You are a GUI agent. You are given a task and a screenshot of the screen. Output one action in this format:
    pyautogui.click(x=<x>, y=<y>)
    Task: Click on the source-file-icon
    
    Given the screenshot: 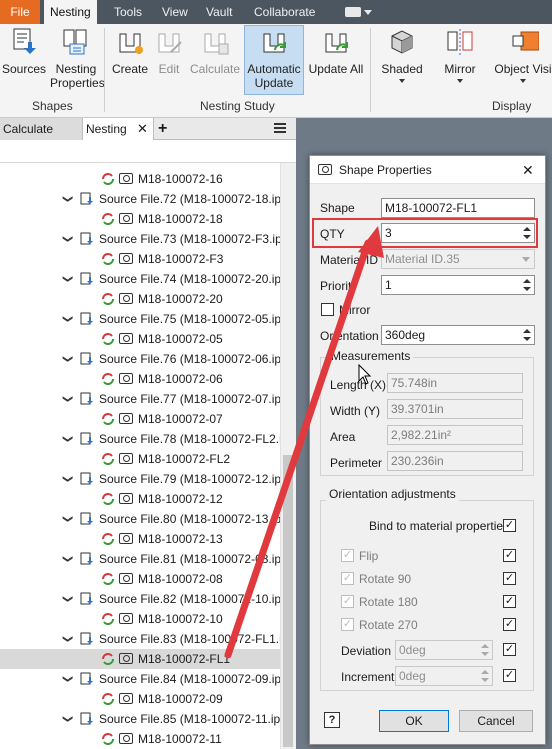 What is the action you would take?
    pyautogui.click(x=86, y=318)
    